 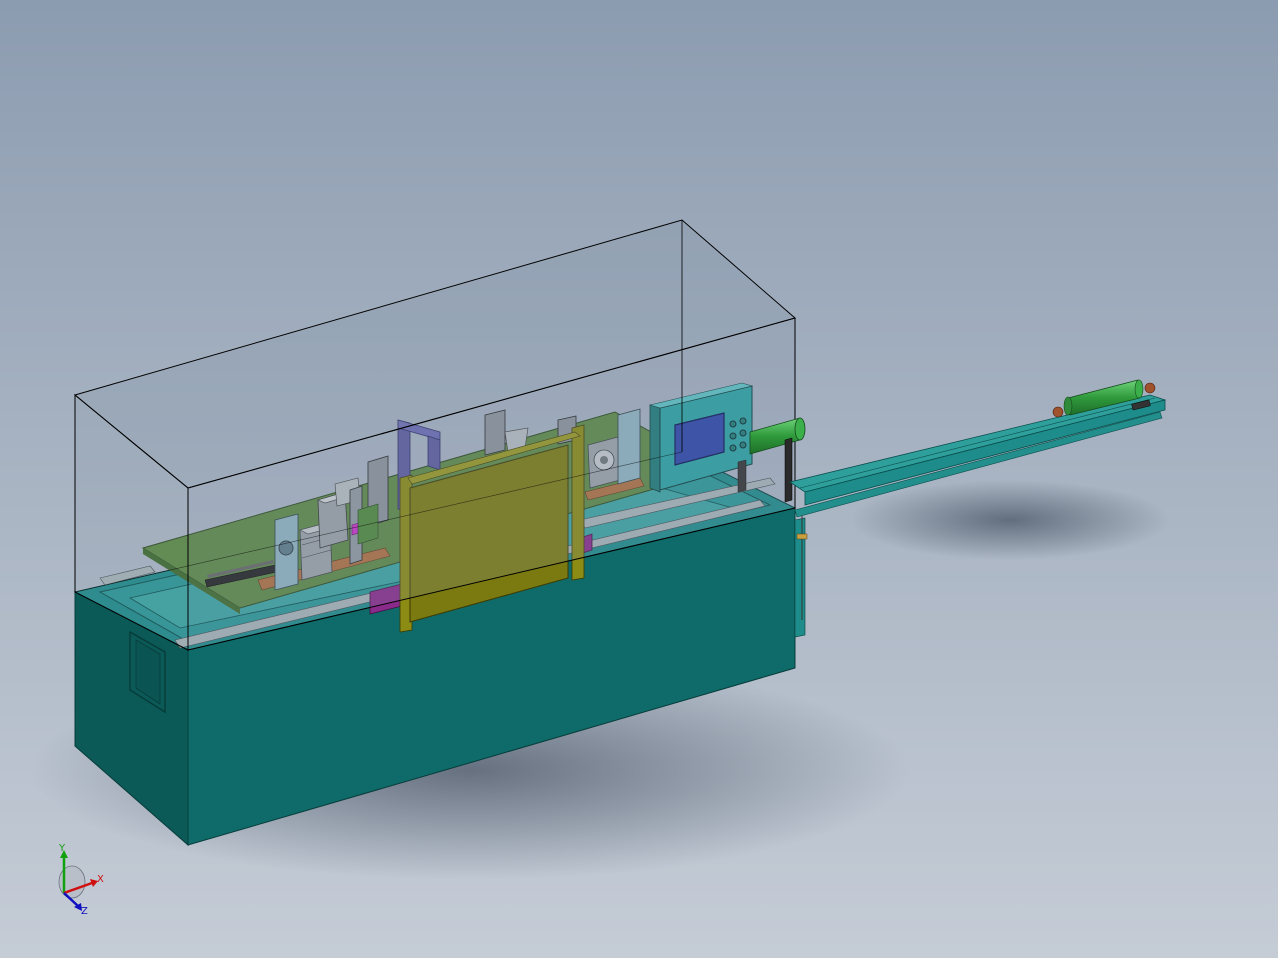 What do you see at coordinates (62, 848) in the screenshot?
I see `triad-y-label: Y` at bounding box center [62, 848].